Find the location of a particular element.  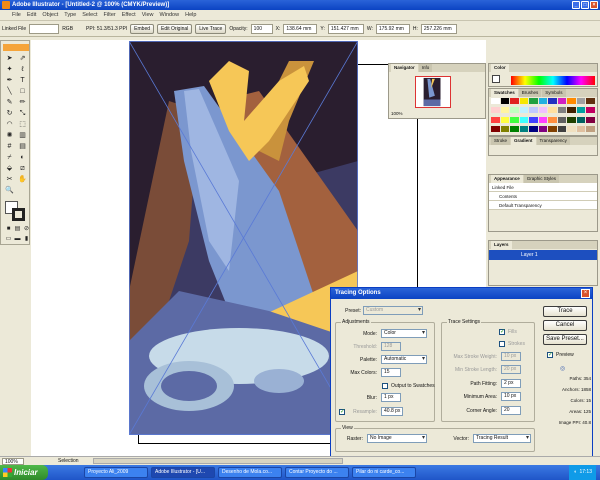

mesh-tool-icon: # is located at coordinates (9, 146).